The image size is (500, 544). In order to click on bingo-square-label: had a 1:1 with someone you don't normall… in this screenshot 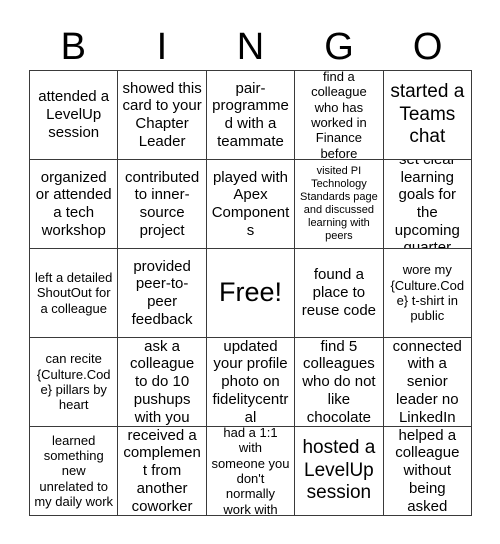, I will do `click(250, 471)`.